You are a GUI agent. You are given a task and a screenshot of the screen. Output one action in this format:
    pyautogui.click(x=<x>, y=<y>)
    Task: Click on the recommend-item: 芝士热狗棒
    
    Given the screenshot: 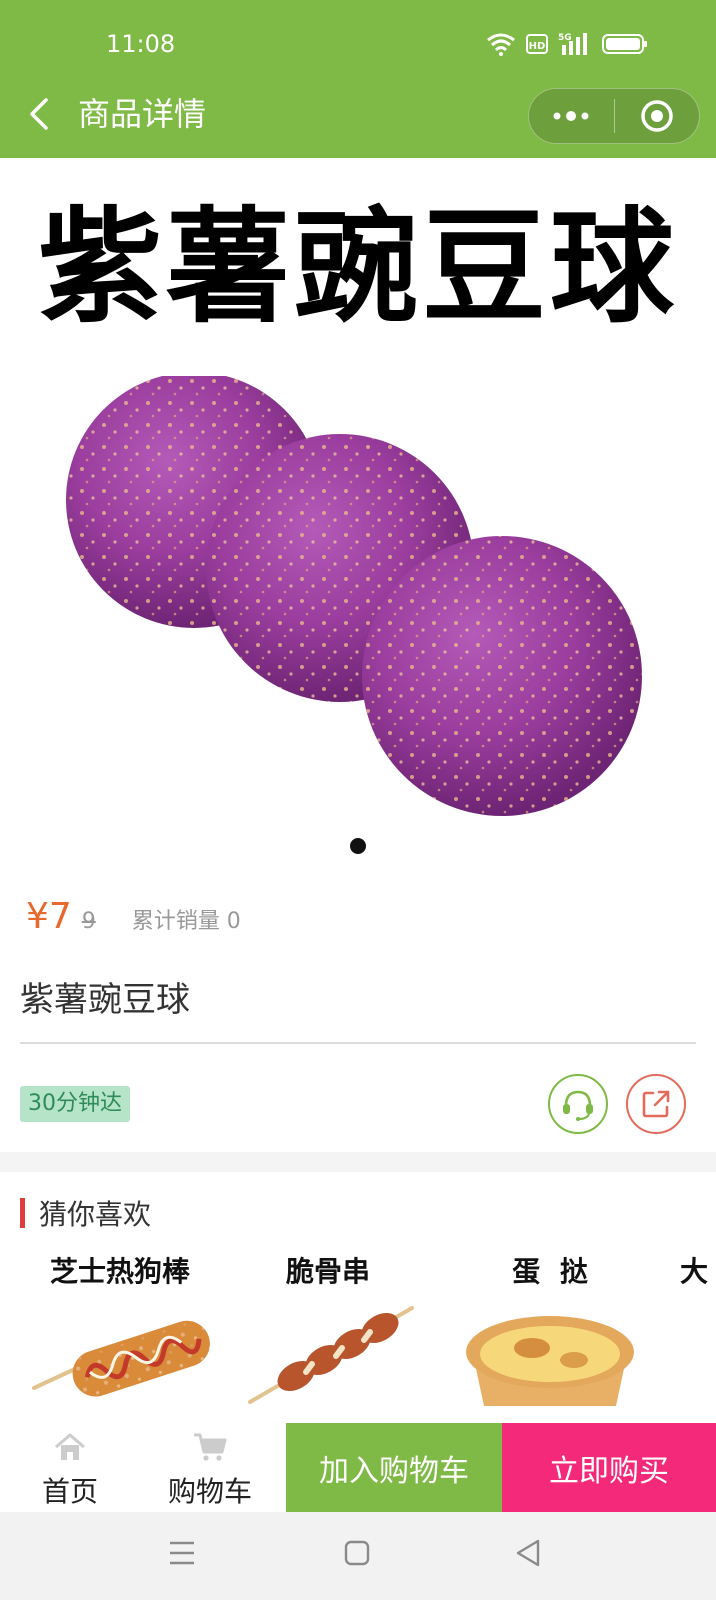 What is the action you would take?
    pyautogui.click(x=120, y=1339)
    